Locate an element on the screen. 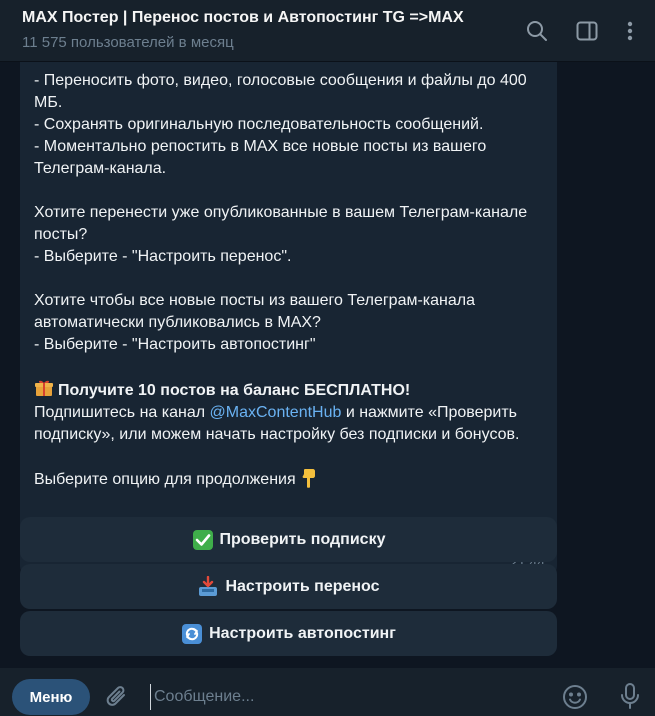 The height and width of the screenshot is (716, 655). promo-text: Получите 10 постов на баланс БЕСПЛАТНО! is located at coordinates (234, 390).